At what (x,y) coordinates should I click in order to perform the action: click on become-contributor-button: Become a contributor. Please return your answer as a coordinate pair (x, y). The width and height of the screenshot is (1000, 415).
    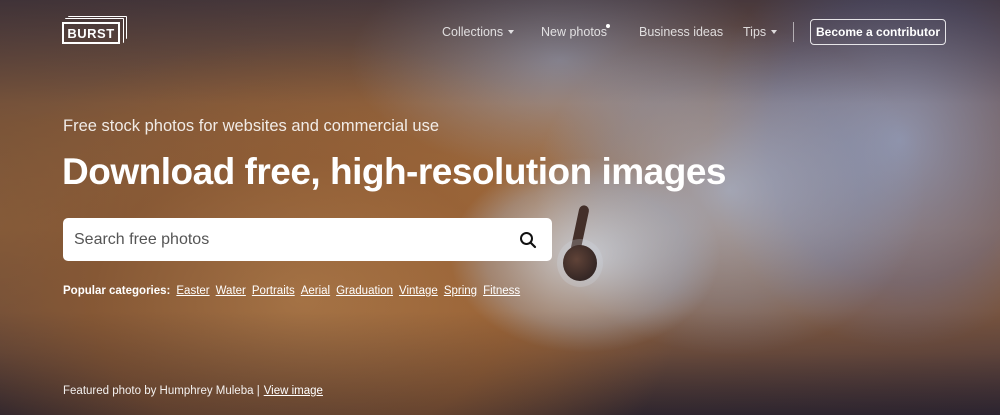
    Looking at the image, I should click on (878, 32).